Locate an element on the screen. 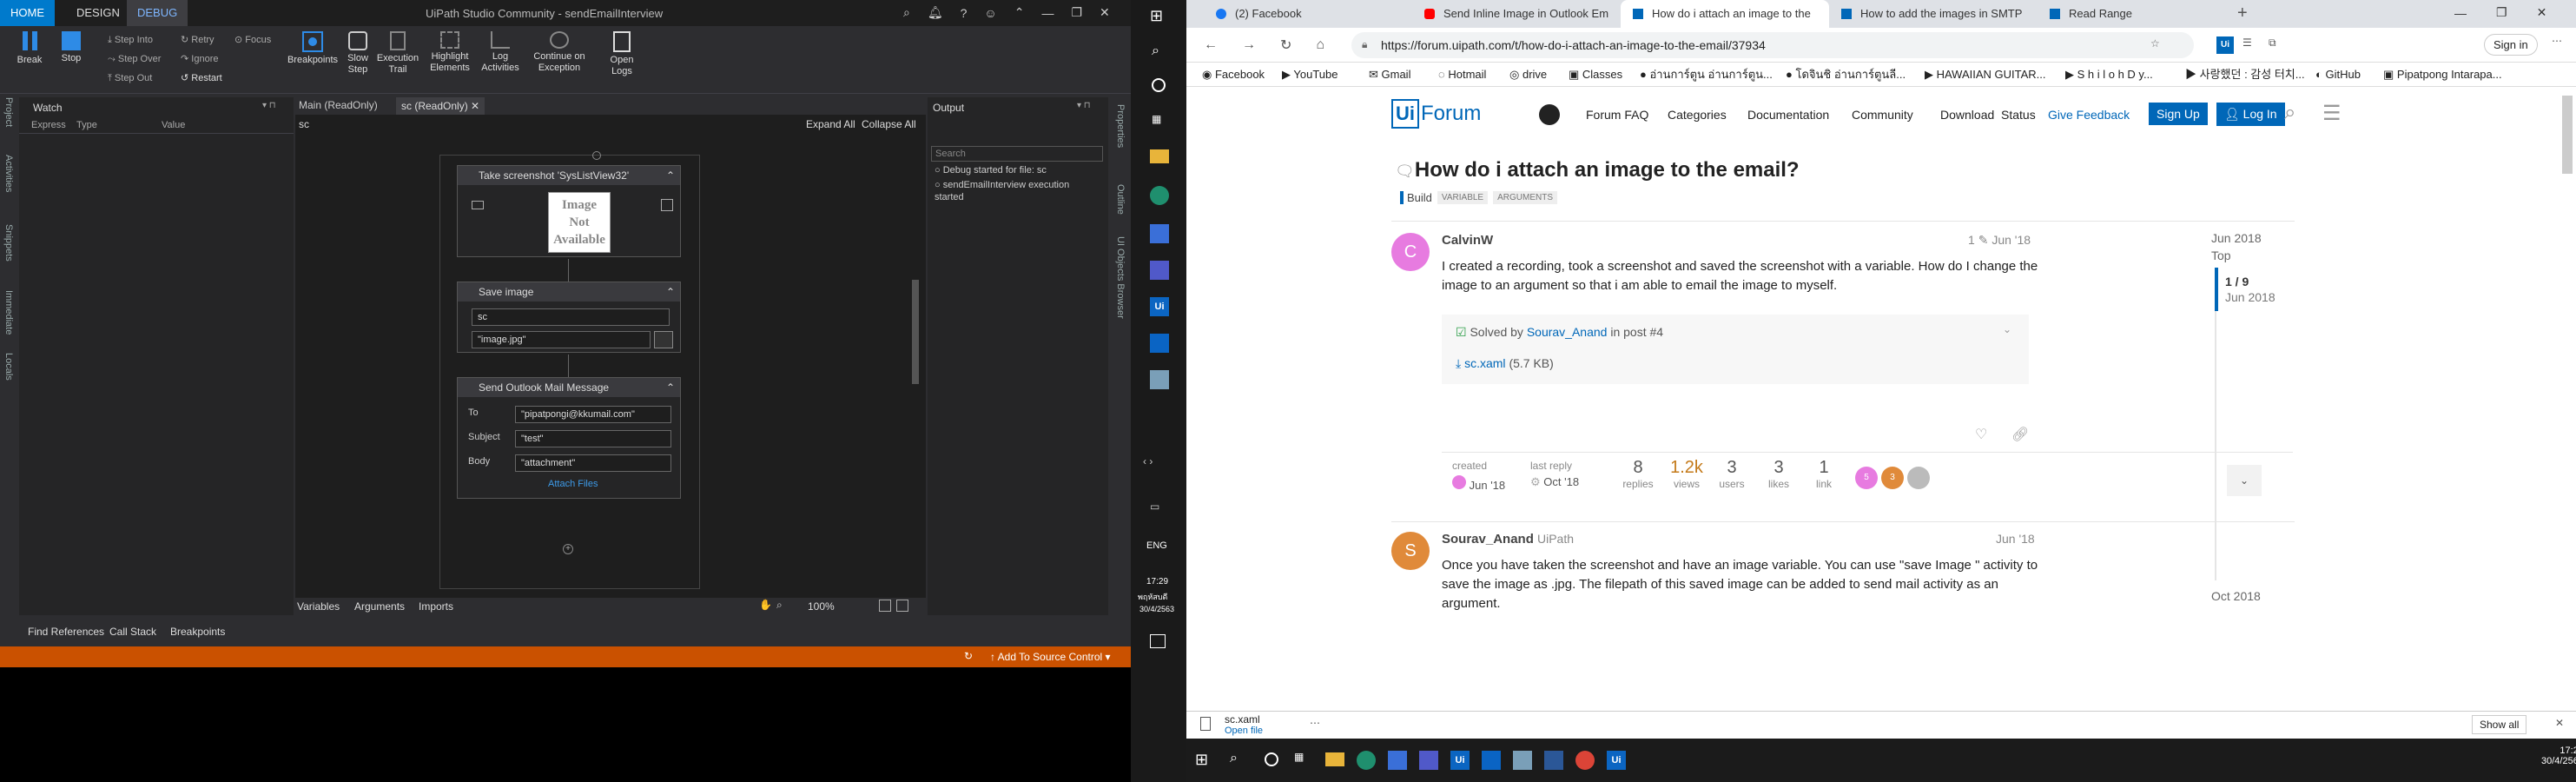 This screenshot has width=2576, height=782. browse-folder-icon is located at coordinates (663, 339).